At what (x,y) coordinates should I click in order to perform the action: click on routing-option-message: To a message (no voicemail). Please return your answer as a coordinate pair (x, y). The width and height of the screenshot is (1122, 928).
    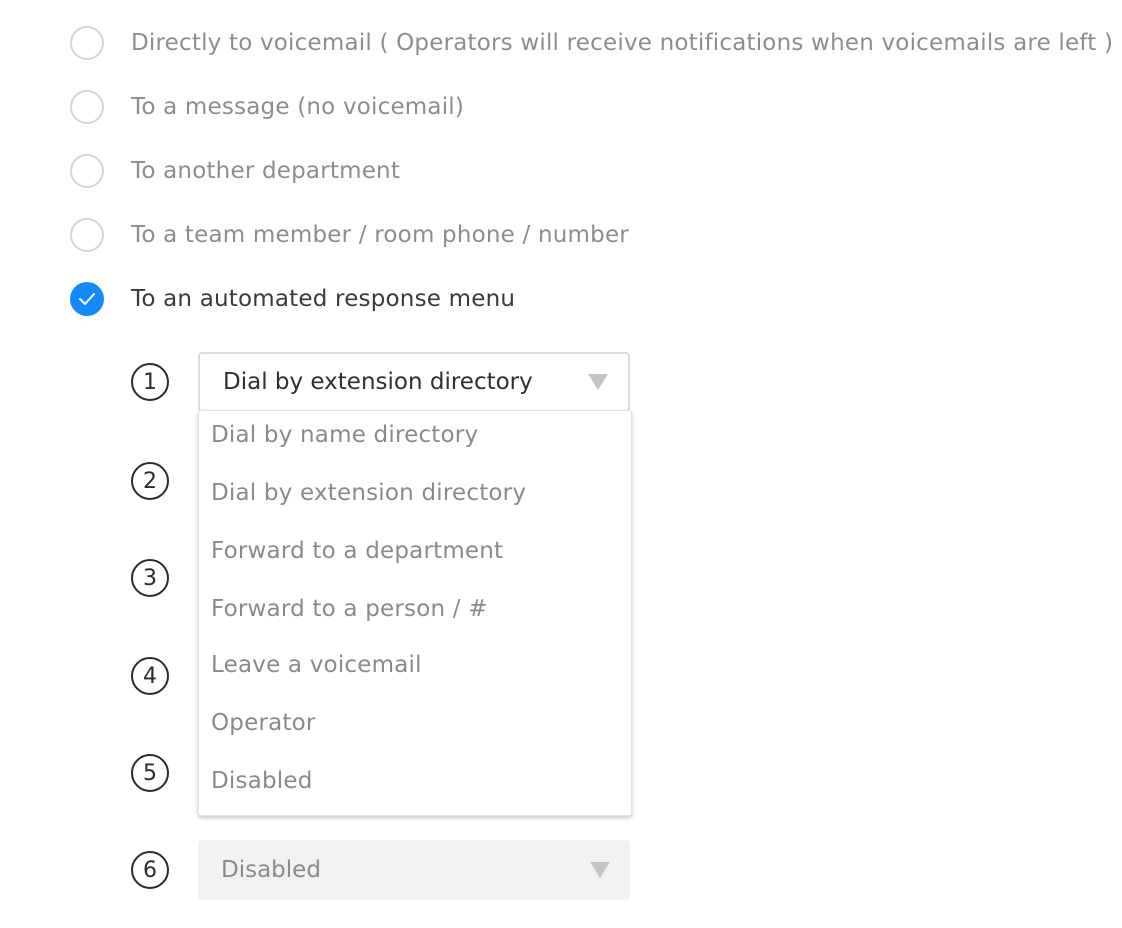
    Looking at the image, I should click on (267, 107).